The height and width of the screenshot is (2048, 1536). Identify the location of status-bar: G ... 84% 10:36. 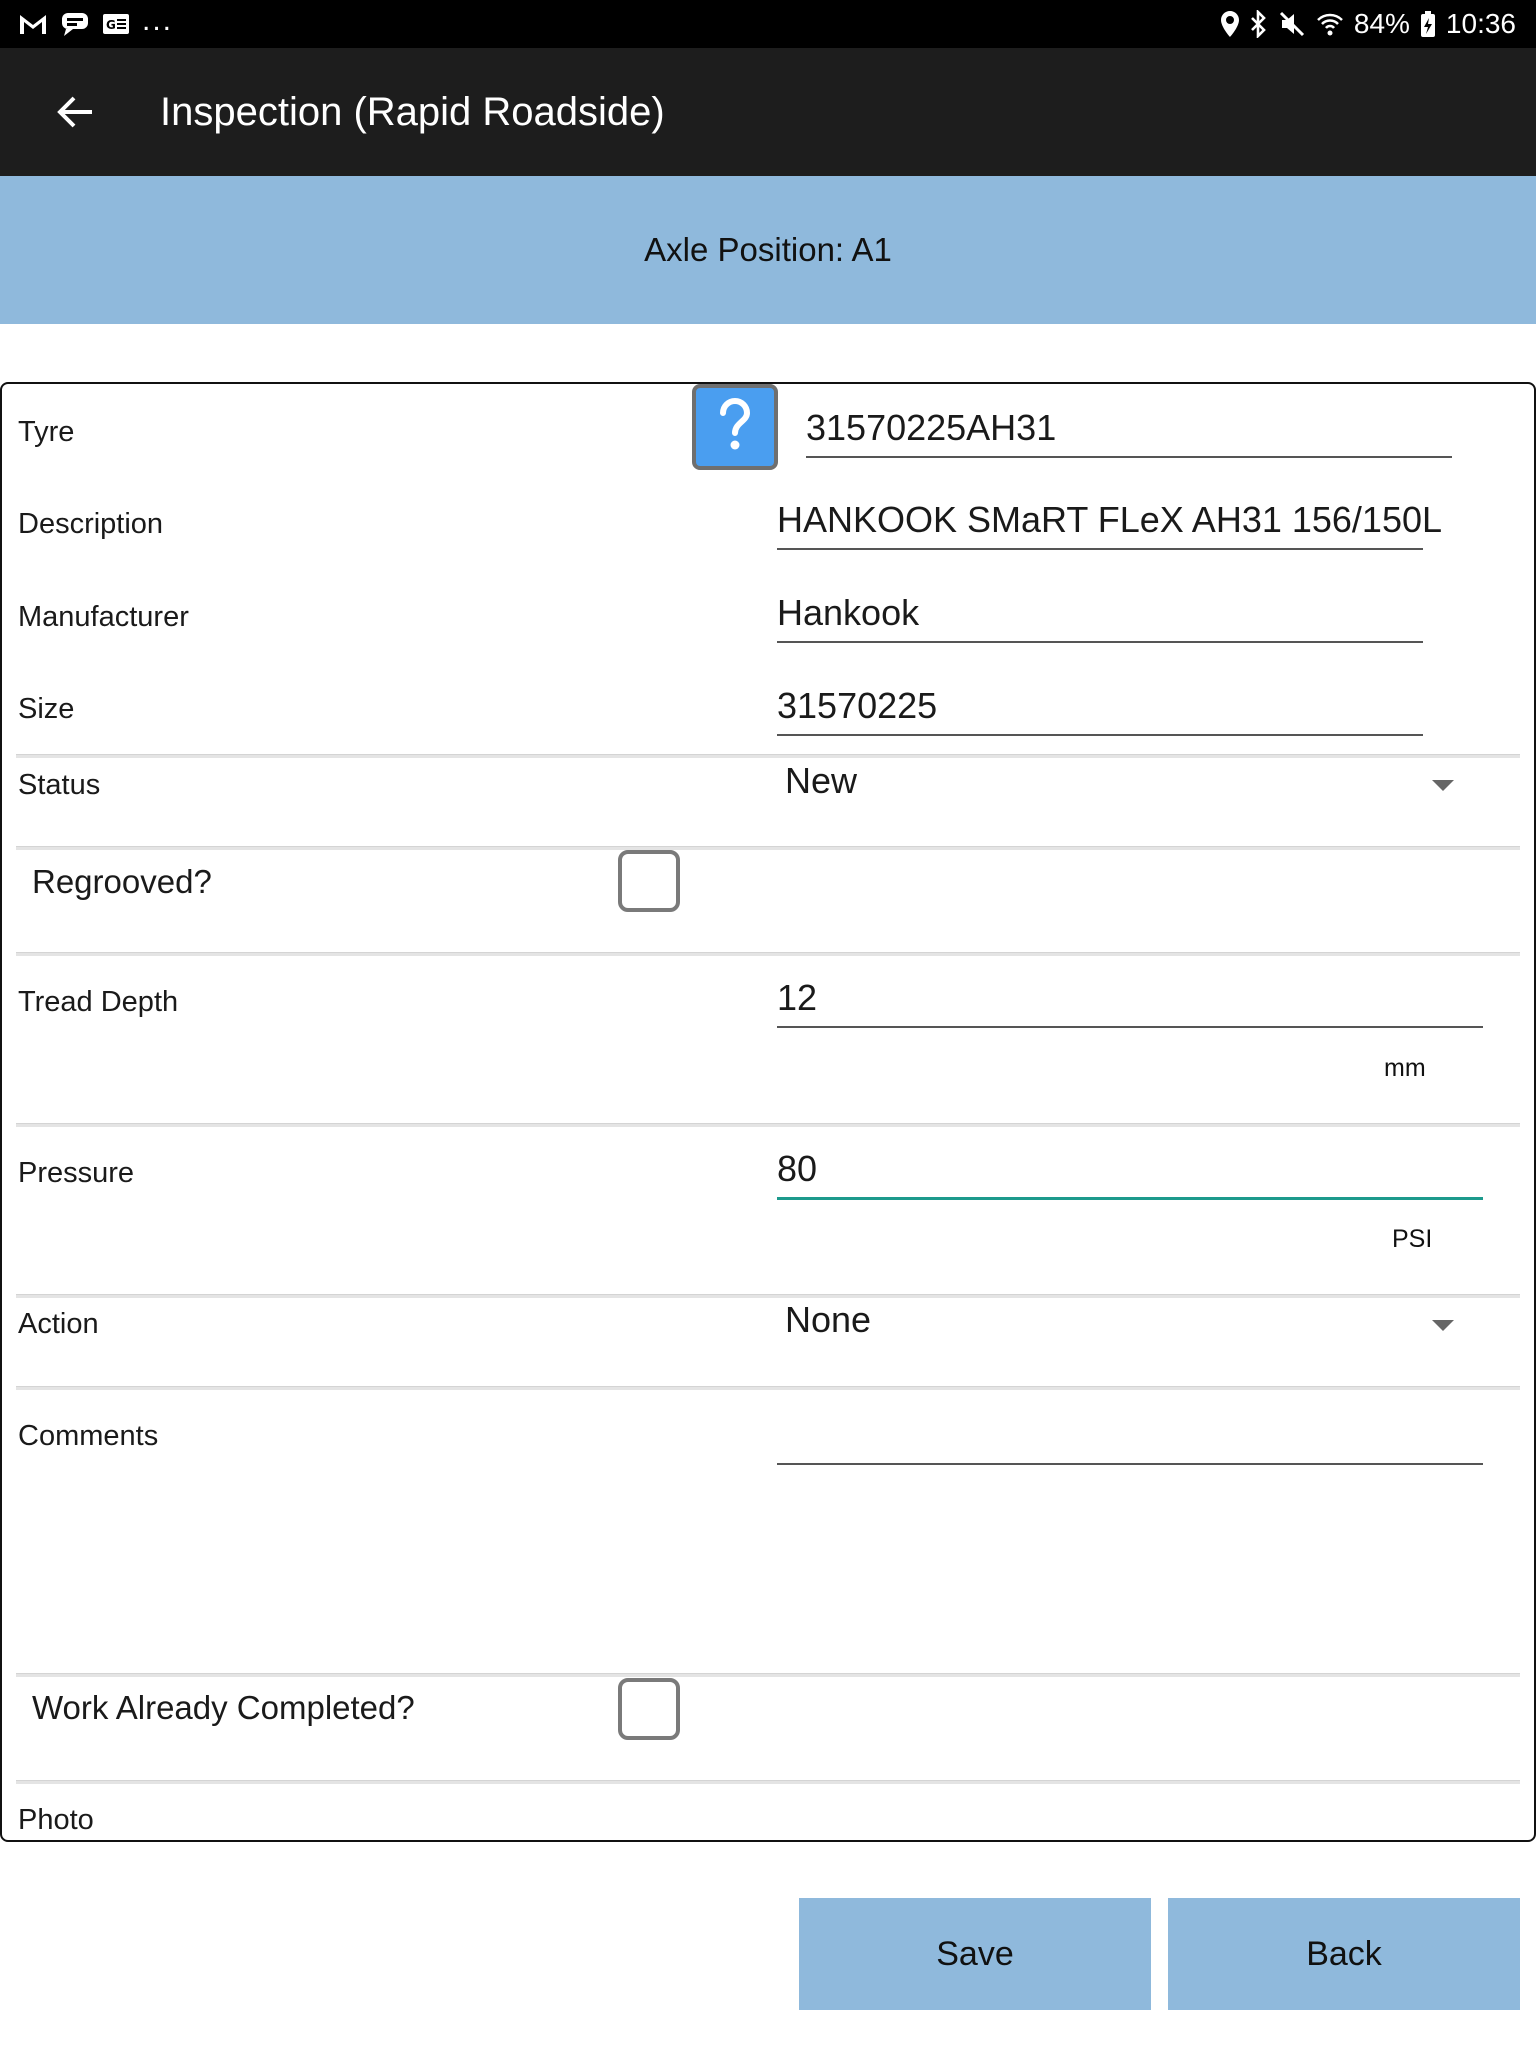
(768, 24).